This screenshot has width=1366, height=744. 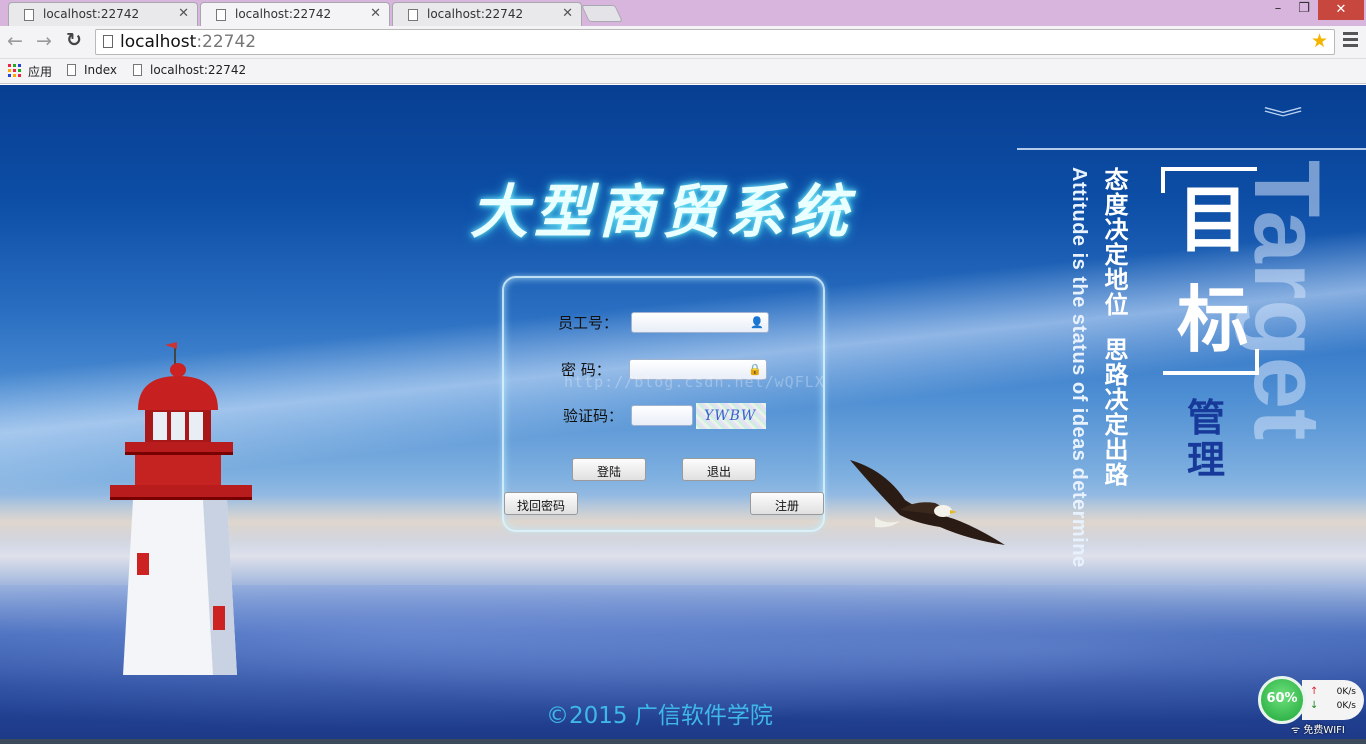 I want to click on tab-2-active: localhost:22742 ✕, so click(x=295, y=14).